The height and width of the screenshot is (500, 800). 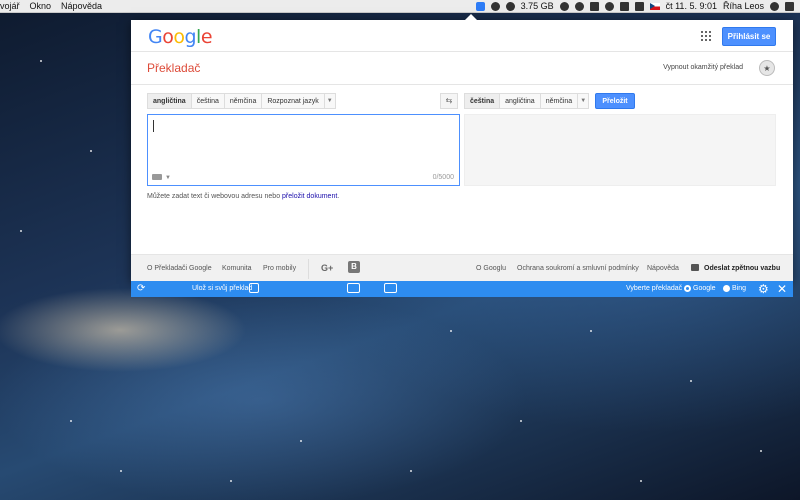 I want to click on google-plus-icon: G+, so click(x=327, y=268).